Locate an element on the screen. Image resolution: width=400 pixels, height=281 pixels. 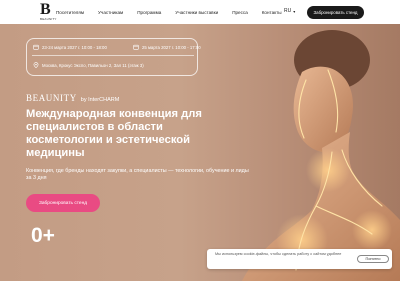
brand-line: BEAUNITY by InterCHARM is located at coordinates (72, 98).